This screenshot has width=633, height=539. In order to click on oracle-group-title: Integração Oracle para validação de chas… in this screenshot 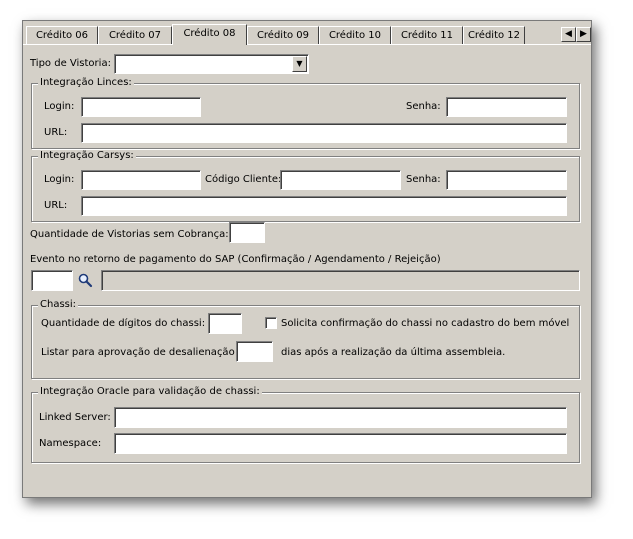, I will do `click(150, 391)`.